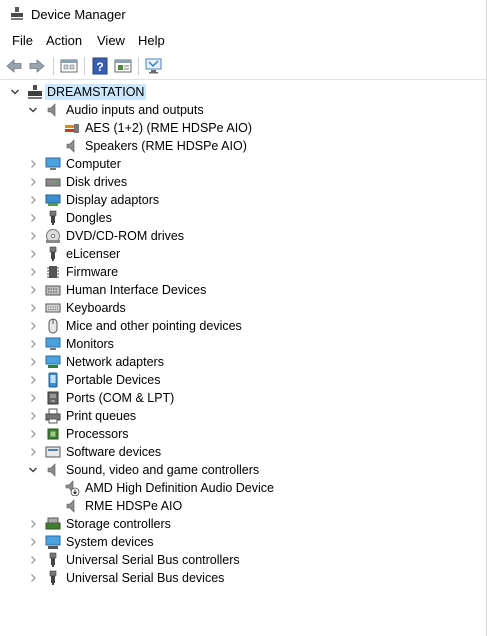  What do you see at coordinates (53, 272) in the screenshot?
I see `firmware-chip-icon` at bounding box center [53, 272].